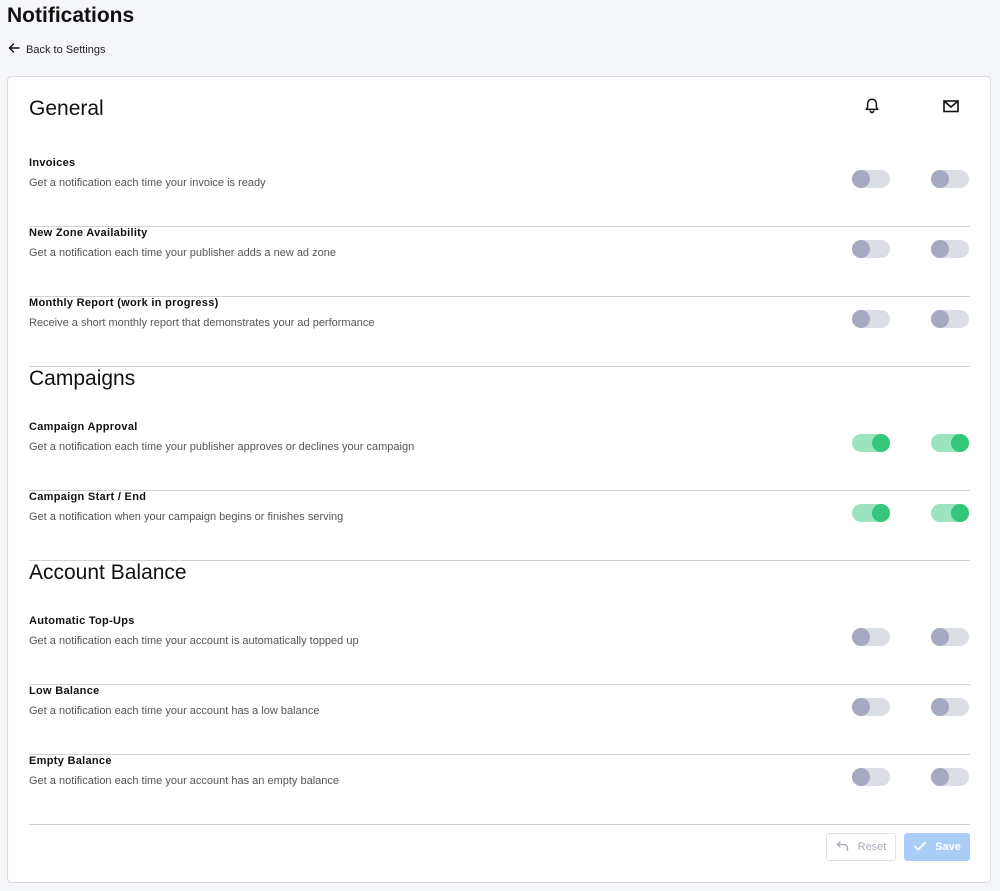 The width and height of the screenshot is (1000, 891). What do you see at coordinates (83, 427) in the screenshot?
I see `notification-title: Campaign Approval` at bounding box center [83, 427].